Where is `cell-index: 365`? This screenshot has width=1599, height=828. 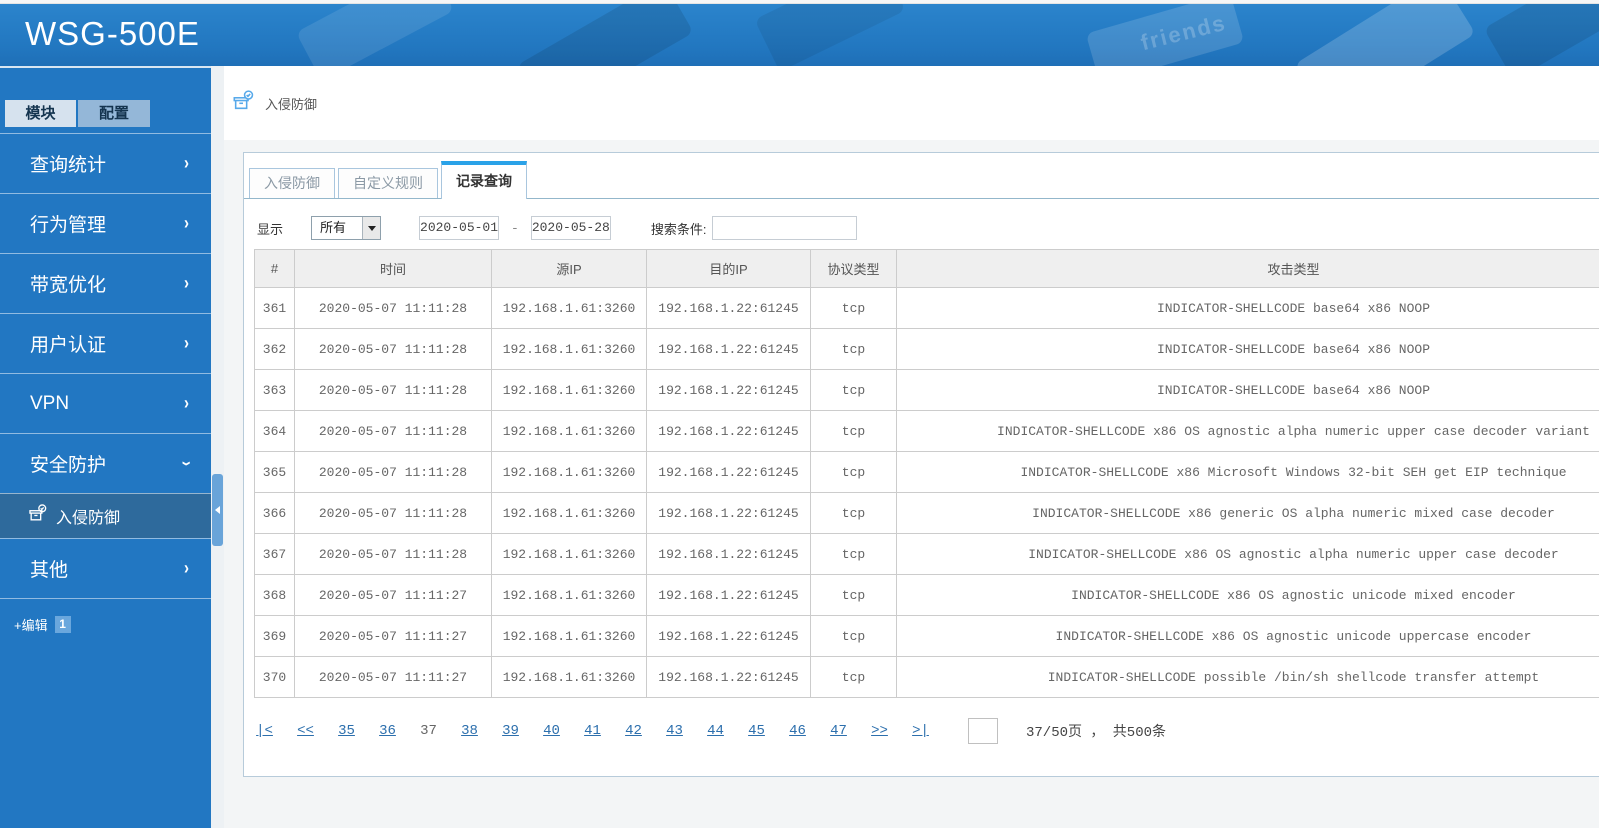
cell-index: 365 is located at coordinates (274, 472).